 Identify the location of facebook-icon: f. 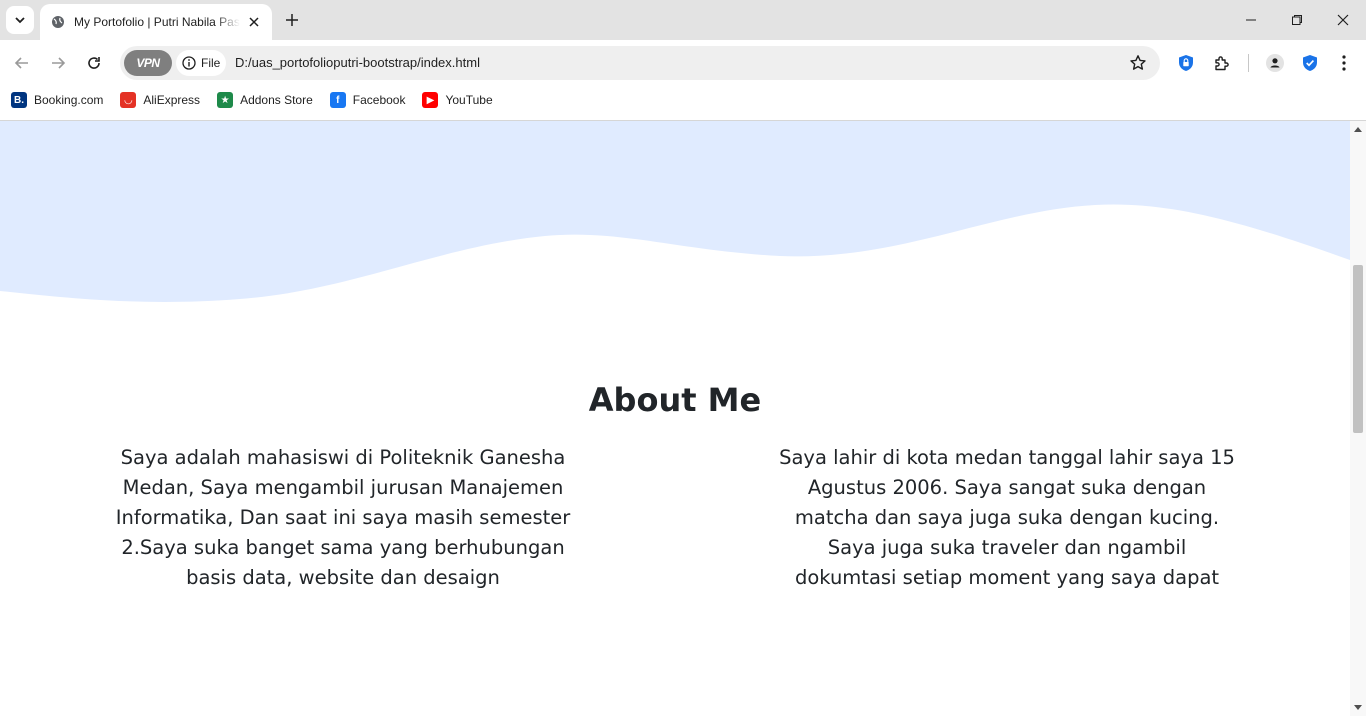
(337, 100).